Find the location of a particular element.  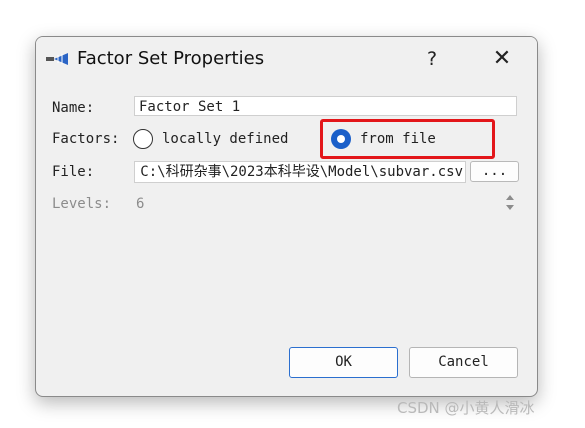

dialog-title: Factor Set Properties is located at coordinates (171, 58).